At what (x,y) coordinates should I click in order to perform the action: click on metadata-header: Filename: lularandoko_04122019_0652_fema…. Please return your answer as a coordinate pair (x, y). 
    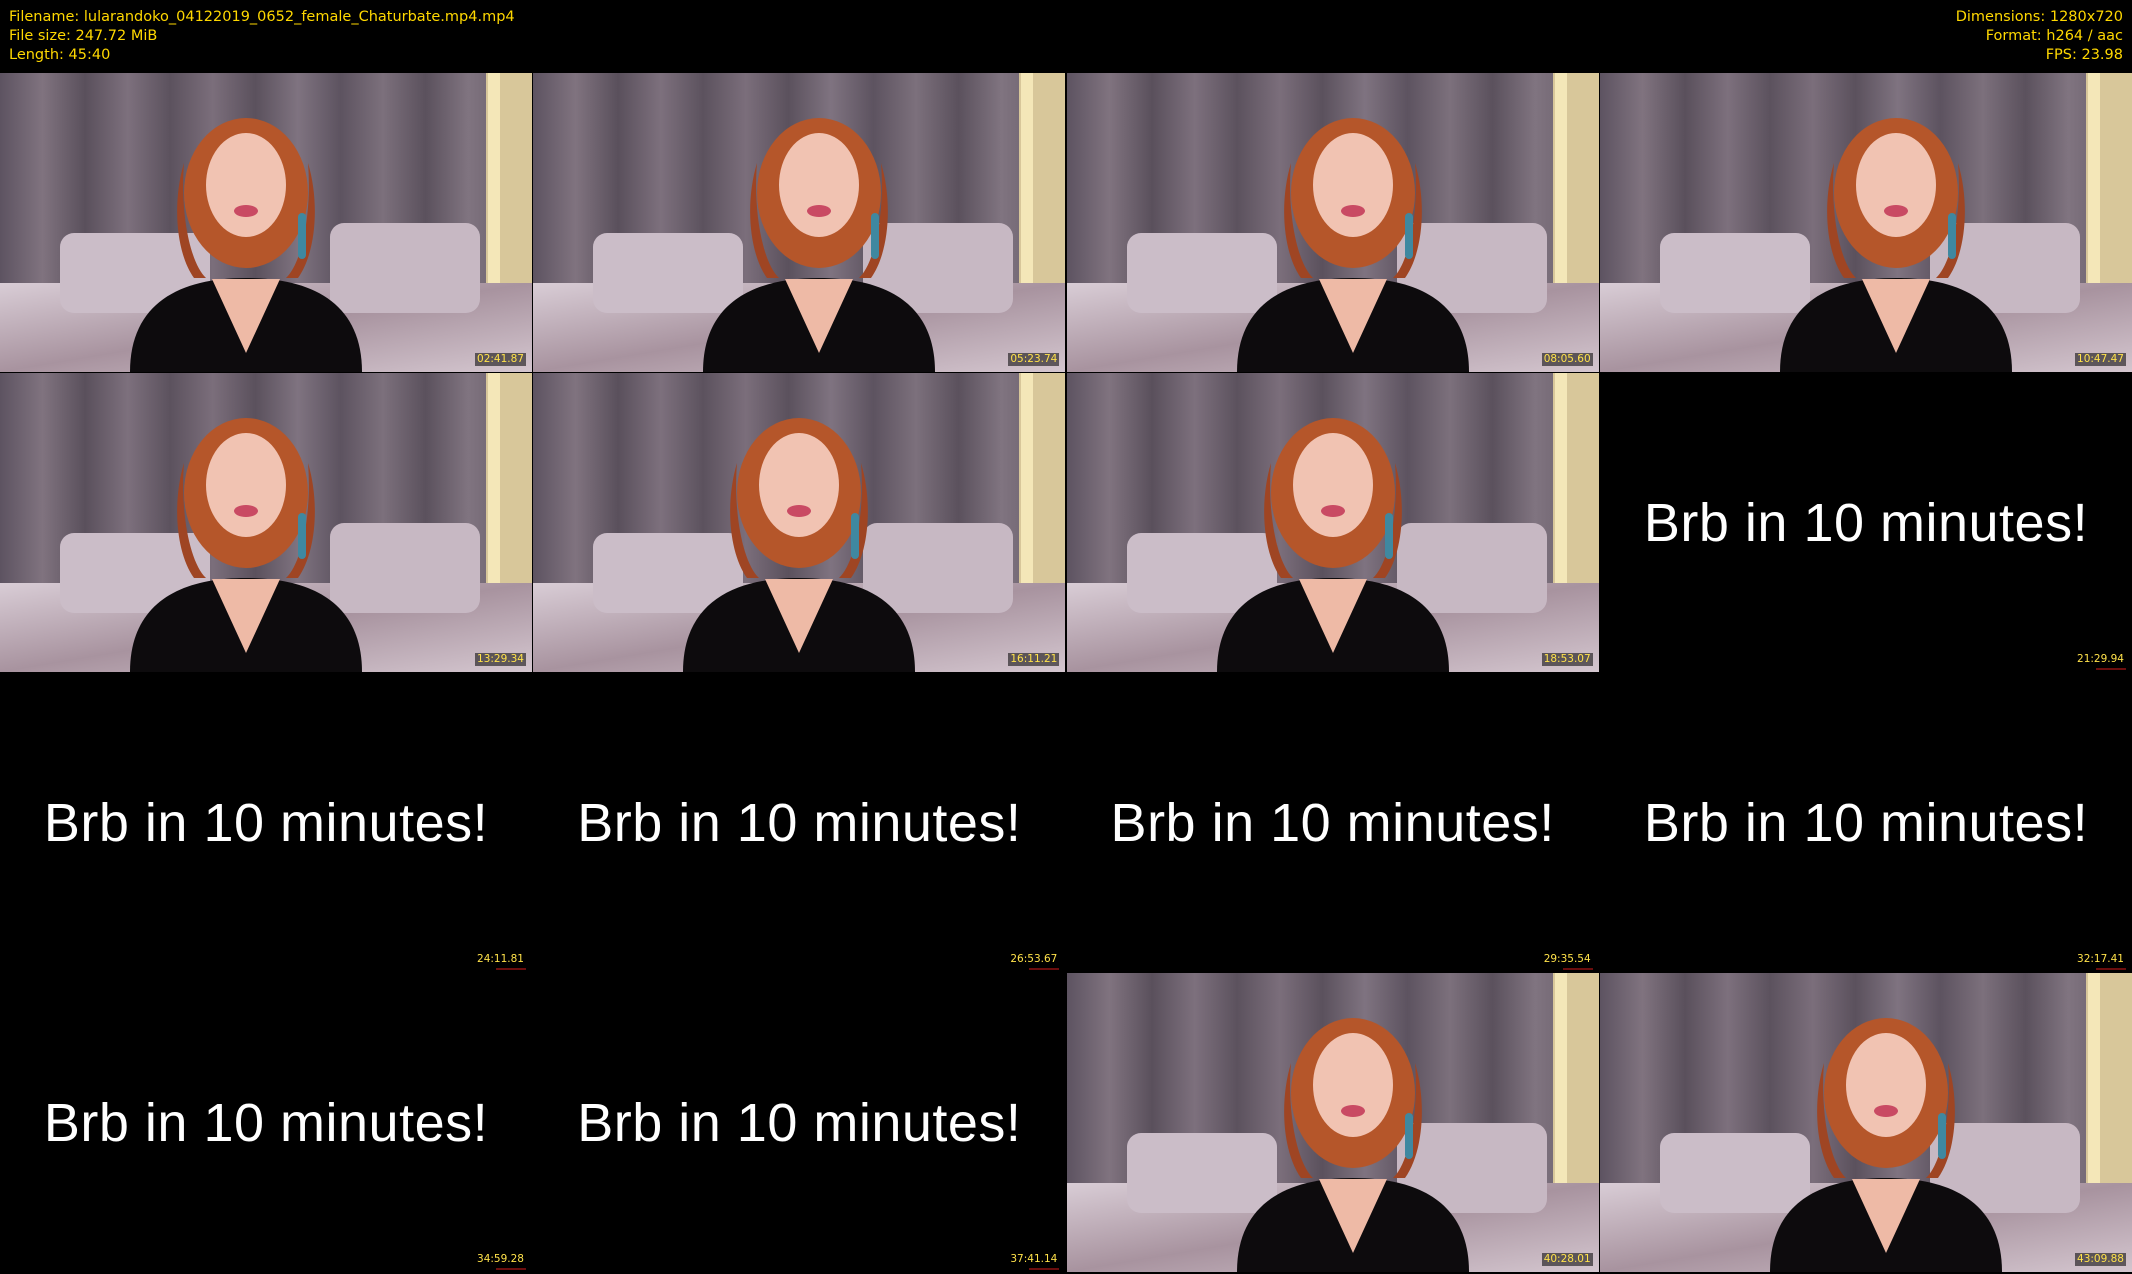
    Looking at the image, I should click on (1066, 36).